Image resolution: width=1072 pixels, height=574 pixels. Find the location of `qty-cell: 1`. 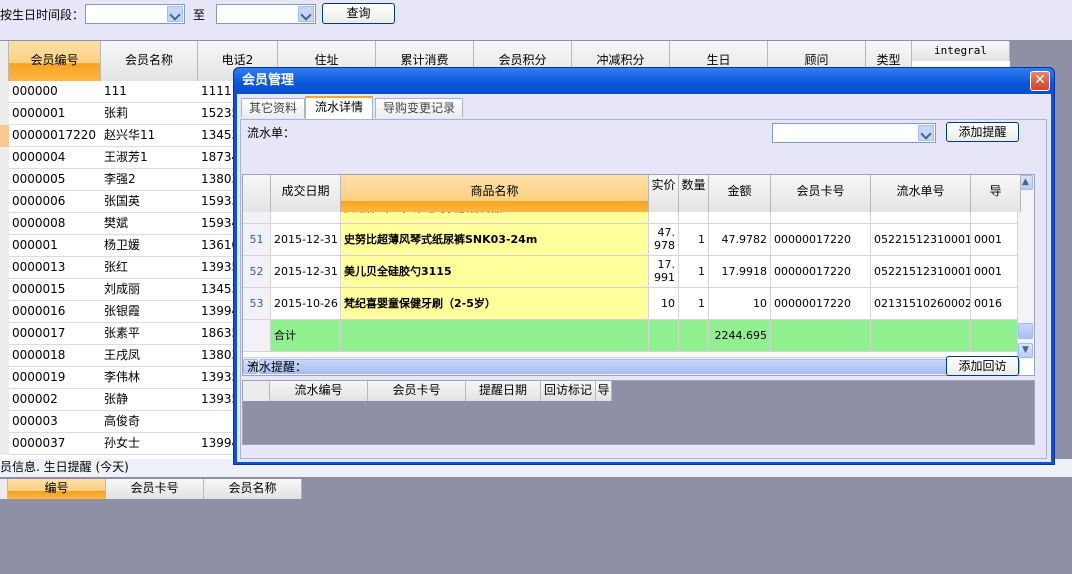

qty-cell: 1 is located at coordinates (694, 240).